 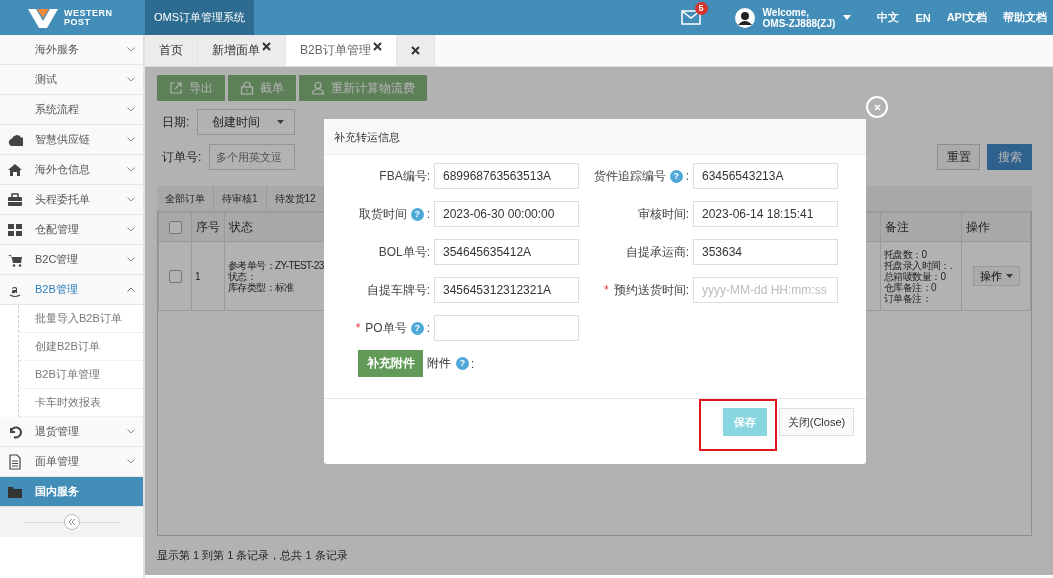 I want to click on input-field: 689968763563513A, so click(x=506, y=176).